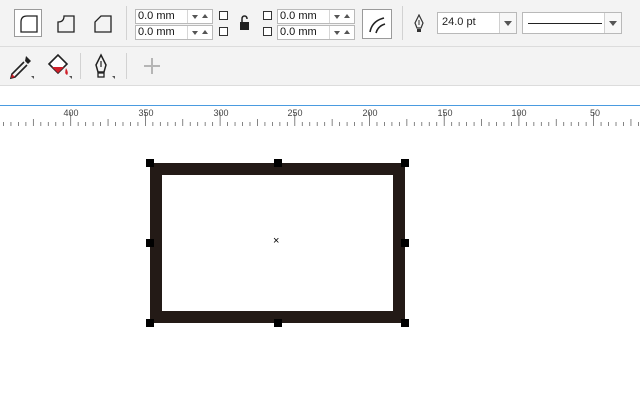  I want to click on add-icon, so click(152, 66).